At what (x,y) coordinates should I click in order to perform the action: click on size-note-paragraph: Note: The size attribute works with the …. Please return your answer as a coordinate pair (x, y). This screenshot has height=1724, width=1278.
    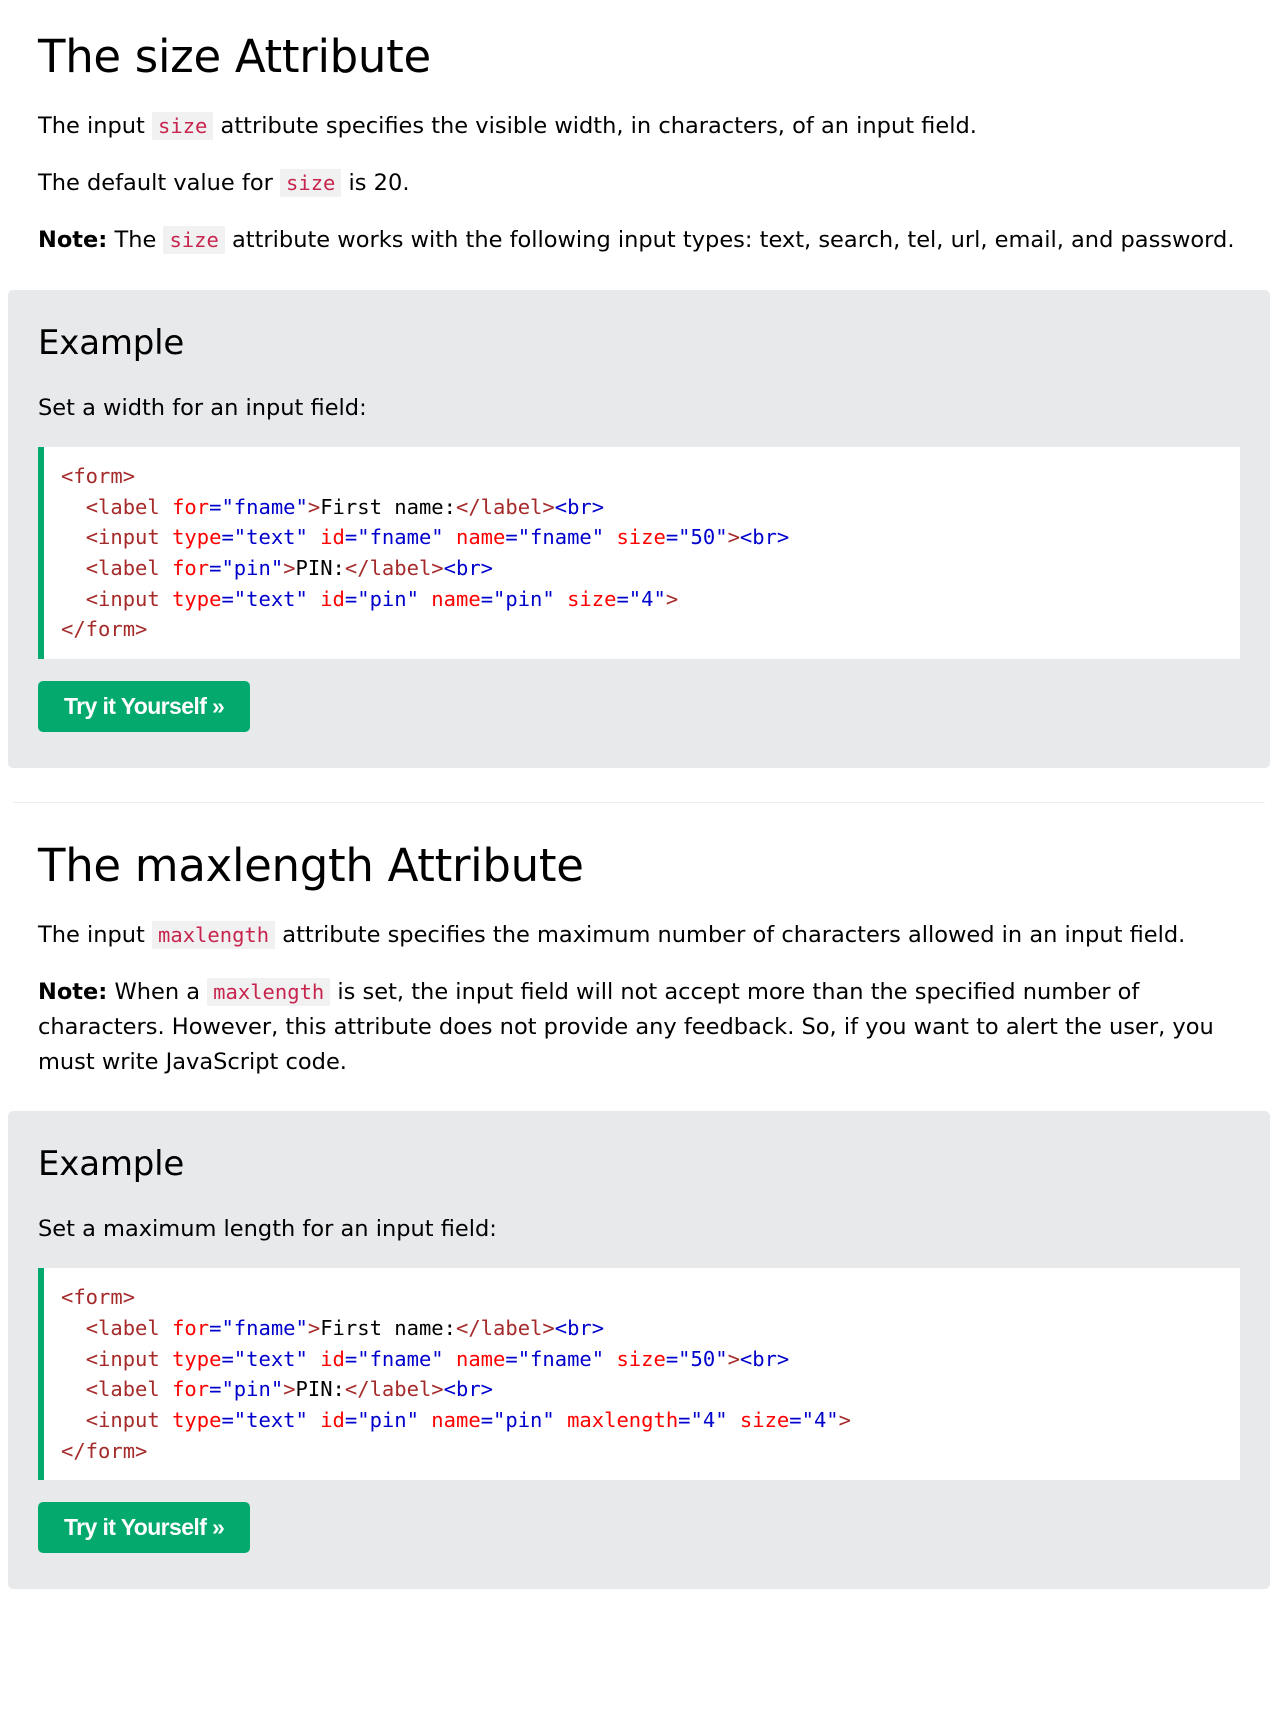
    Looking at the image, I should click on (639, 240).